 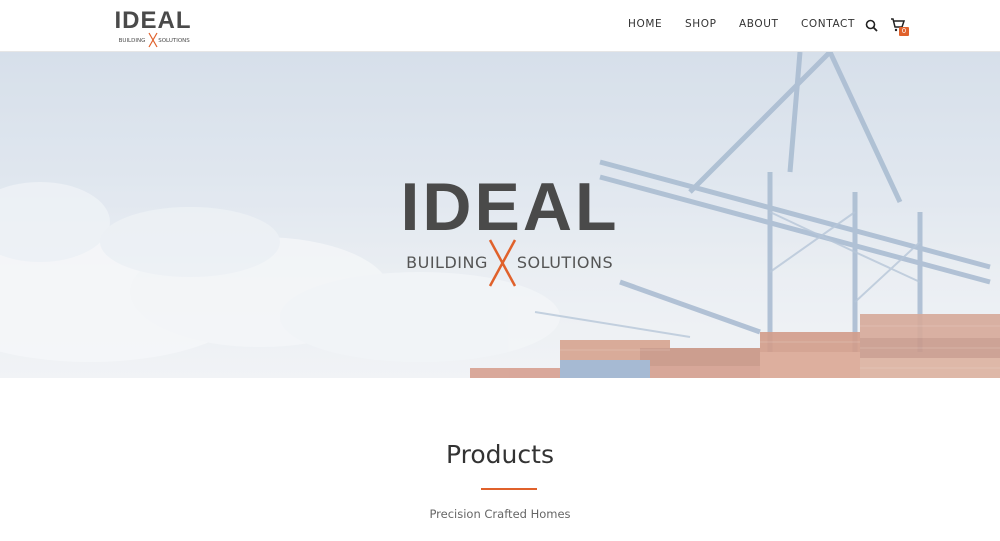 I want to click on cart-count-badge: 0, so click(x=904, y=31).